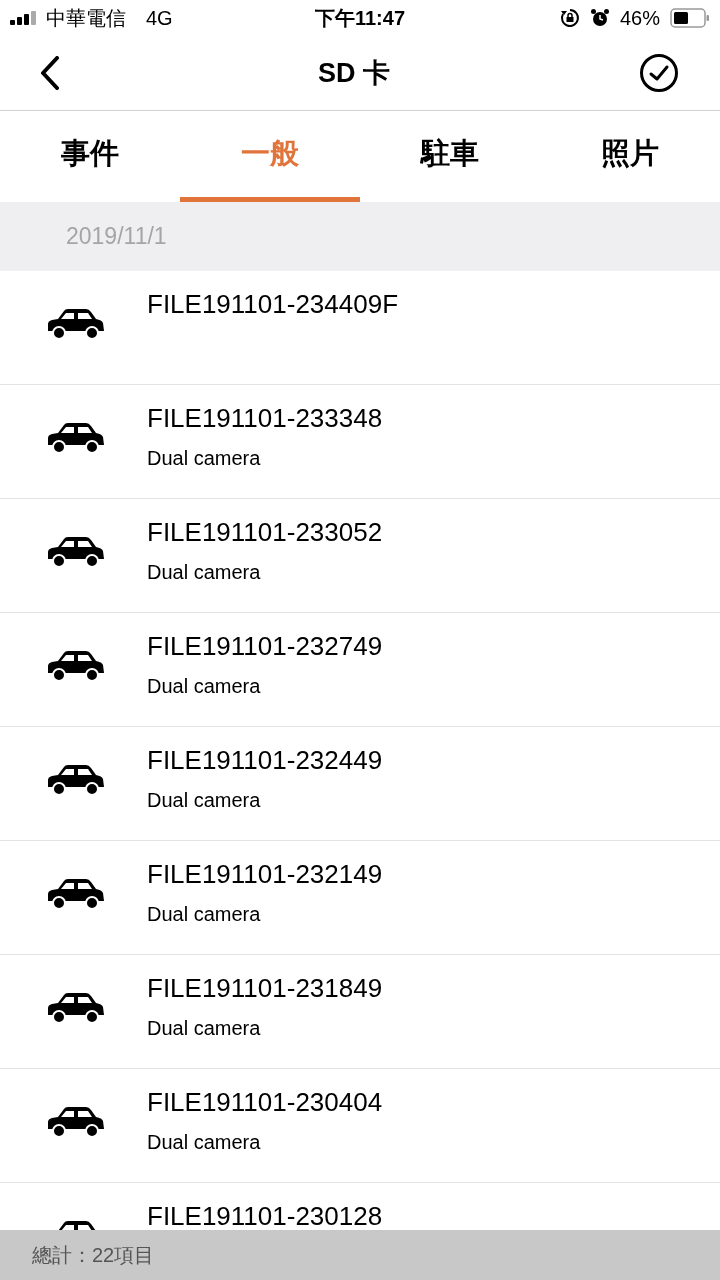 Image resolution: width=720 pixels, height=1280 pixels. I want to click on file-name: FILE191101-232749, so click(265, 646).